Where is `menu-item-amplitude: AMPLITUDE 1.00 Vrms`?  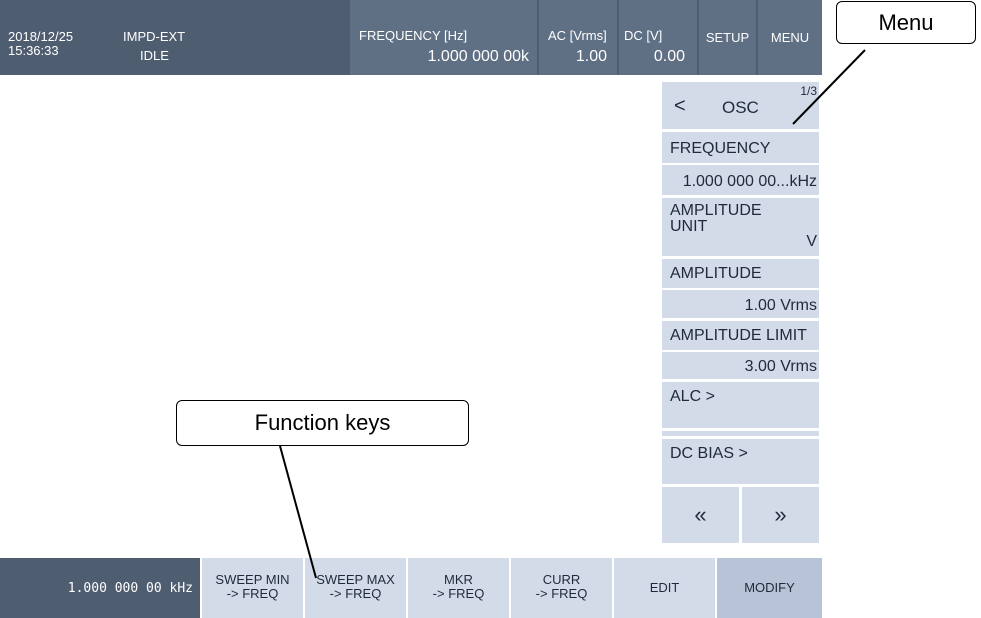 menu-item-amplitude: AMPLITUDE 1.00 Vrms is located at coordinates (740, 290).